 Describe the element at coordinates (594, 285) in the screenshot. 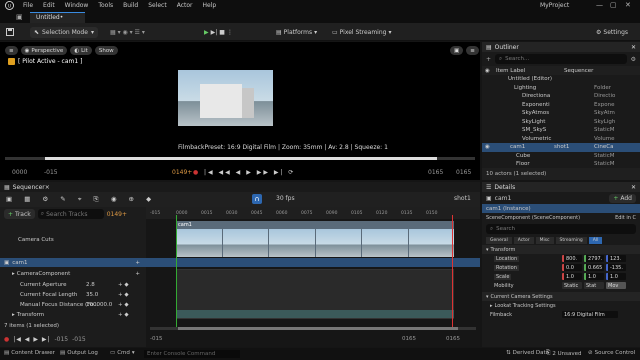

I see `mobility-stationary: Stat` at that location.